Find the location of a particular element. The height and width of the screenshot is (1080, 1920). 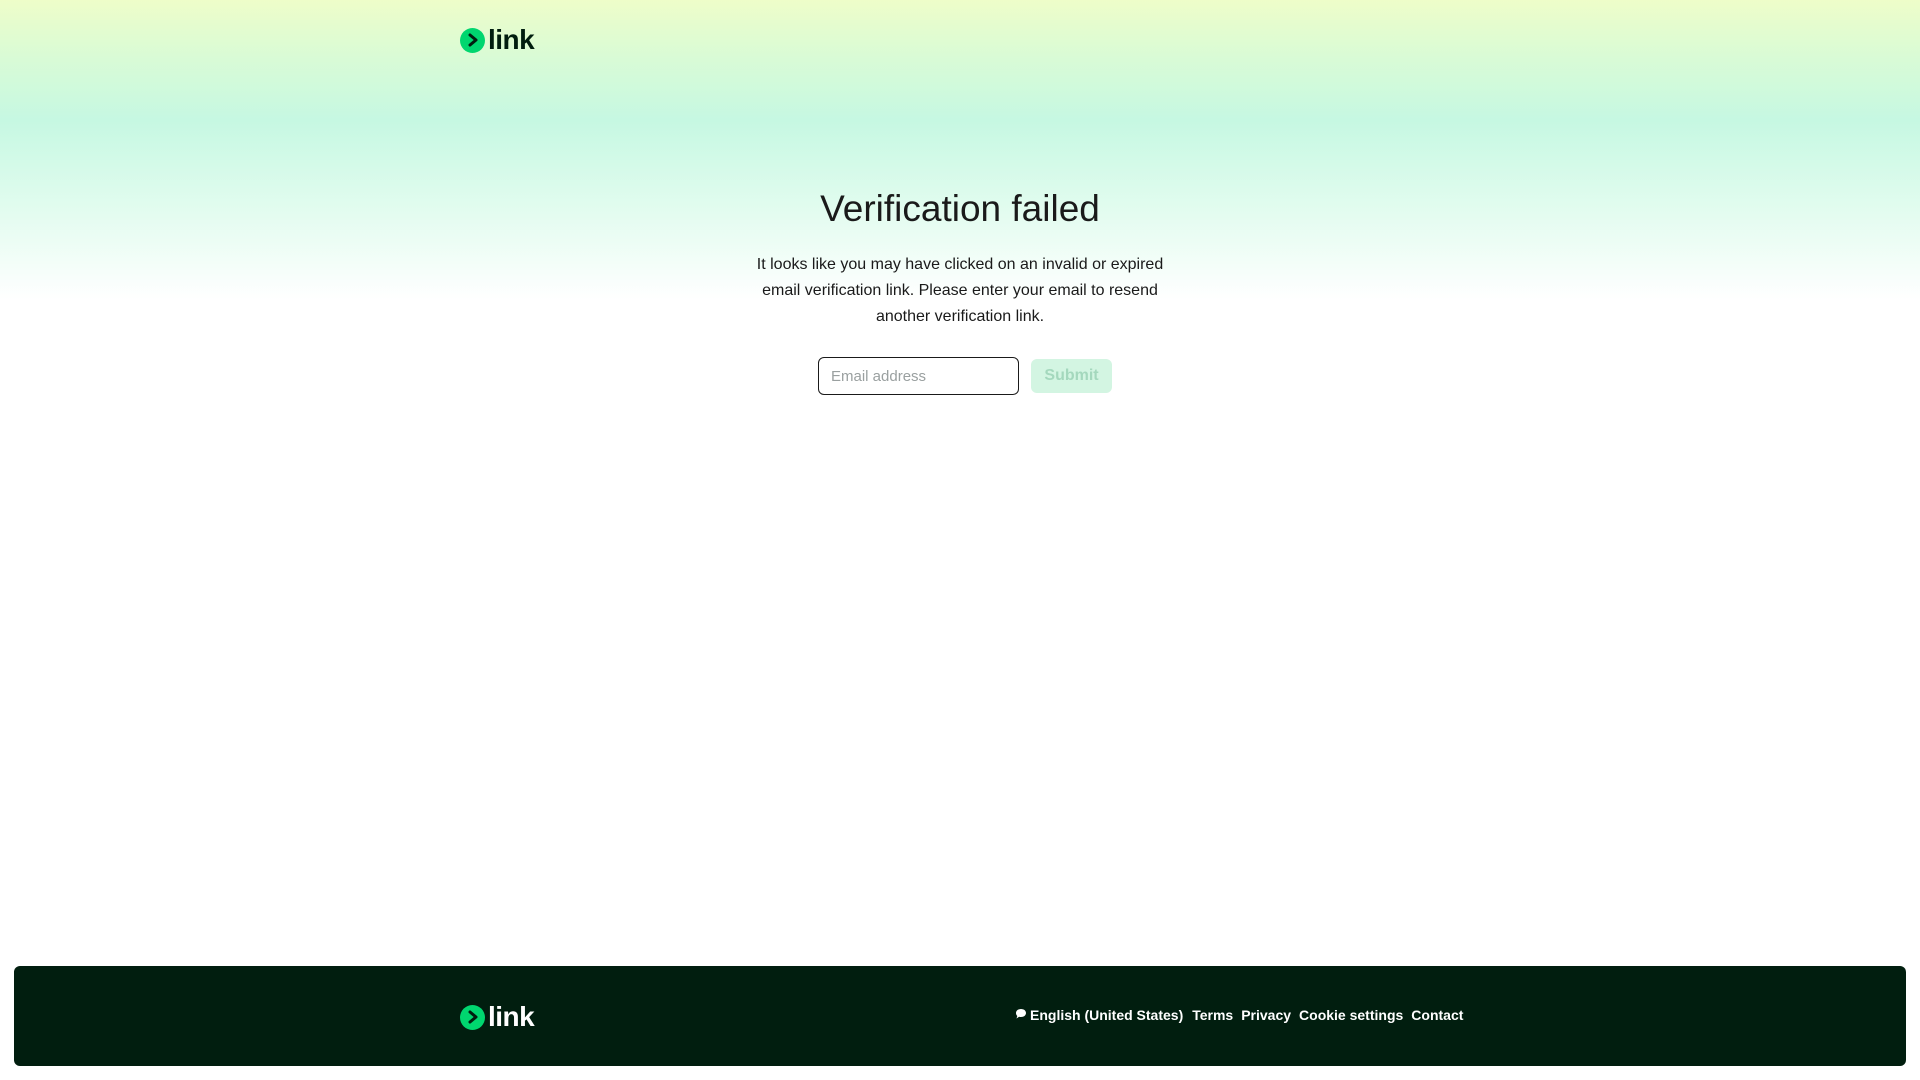

header-logo: link is located at coordinates (497, 39).